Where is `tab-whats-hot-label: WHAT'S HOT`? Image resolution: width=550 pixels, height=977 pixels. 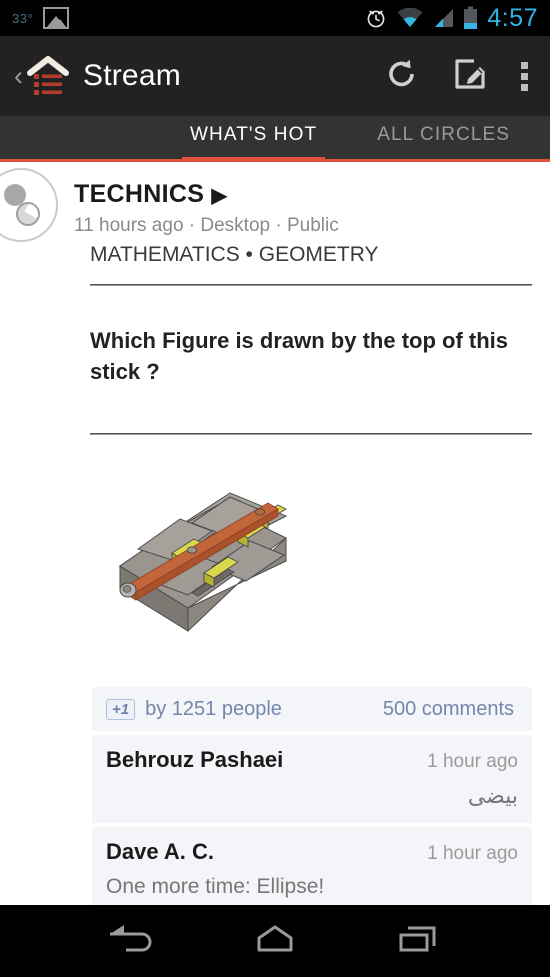
tab-whats-hot-label: WHAT'S HOT is located at coordinates (254, 134).